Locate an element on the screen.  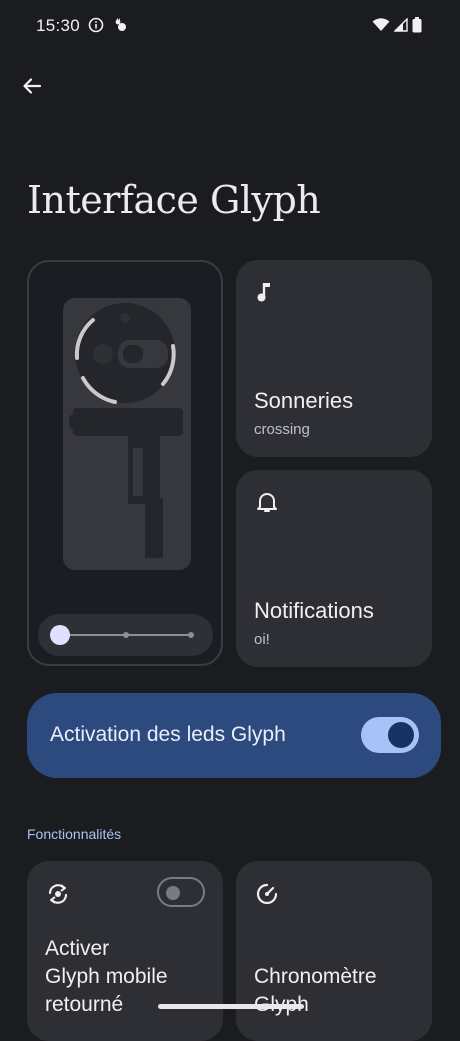
ringtones-subtitle: crossing is located at coordinates (282, 429).